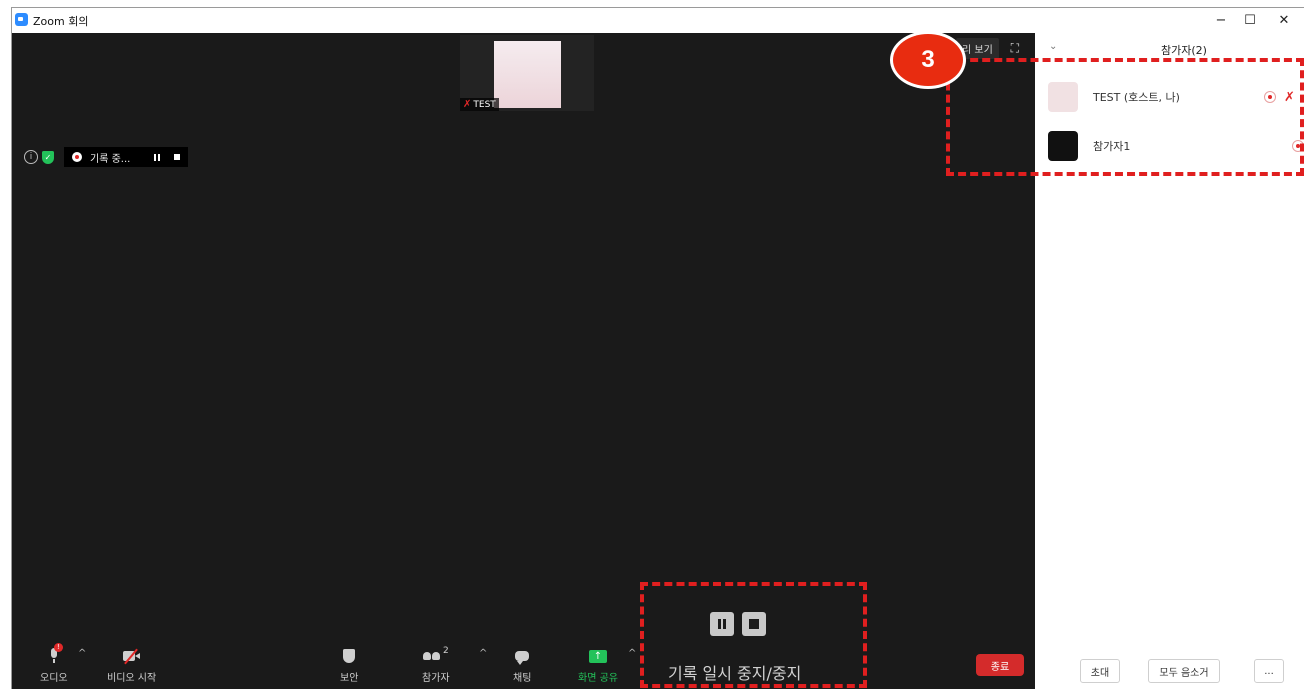 This screenshot has height=689, width=1304. Describe the element at coordinates (131, 656) in the screenshot. I see `video-off-icon` at that location.